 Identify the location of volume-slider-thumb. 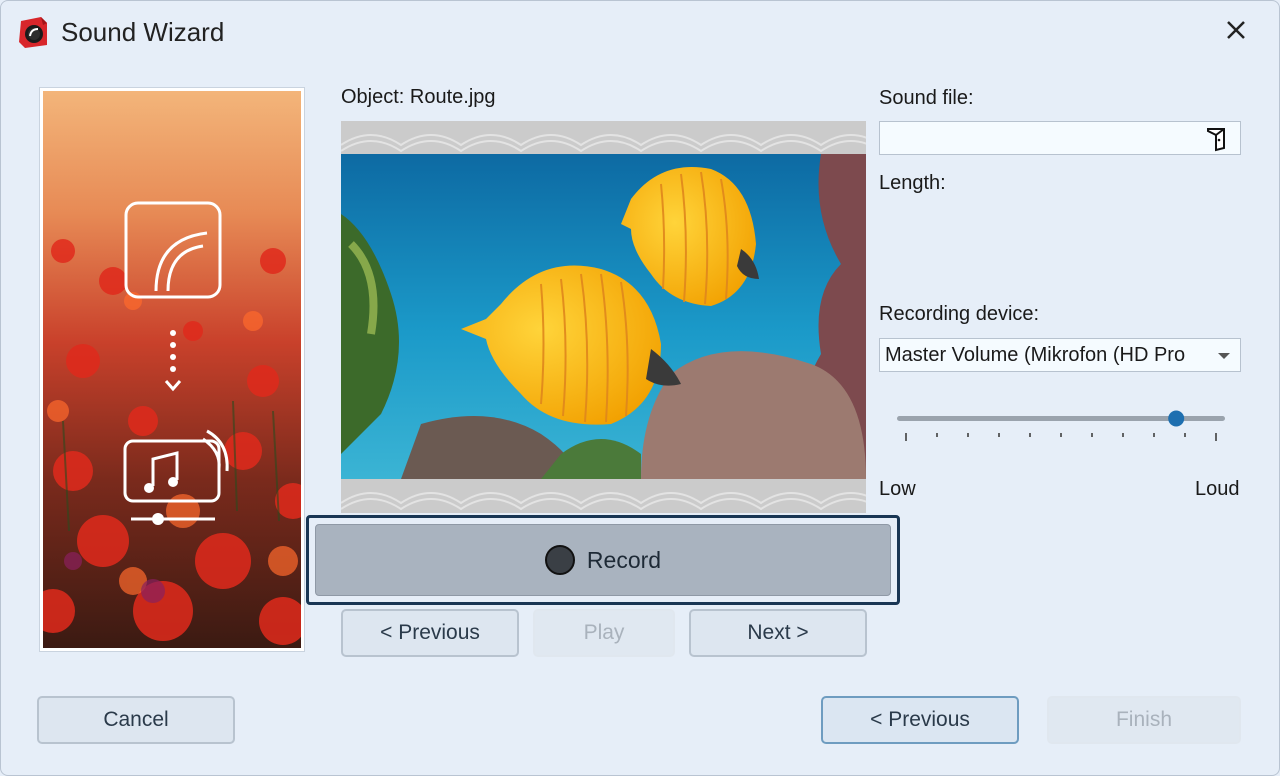
(1176, 418).